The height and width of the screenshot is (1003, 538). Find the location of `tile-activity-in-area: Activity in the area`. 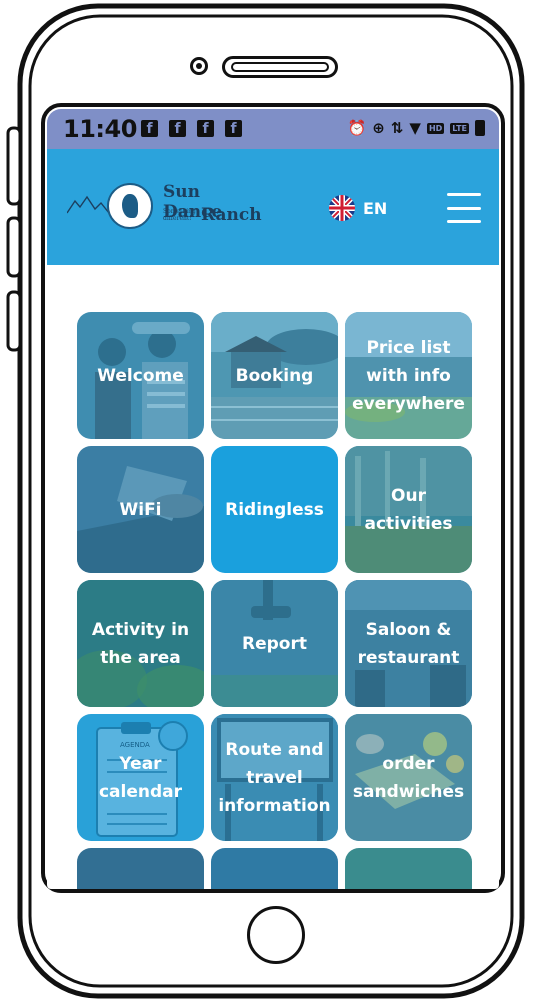

tile-activity-in-area: Activity in the area is located at coordinates (140, 643).